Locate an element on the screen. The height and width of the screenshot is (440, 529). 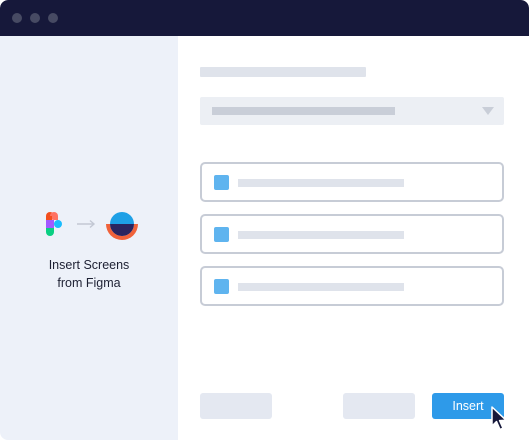
mouse-pointer-icon is located at coordinates (499, 418).